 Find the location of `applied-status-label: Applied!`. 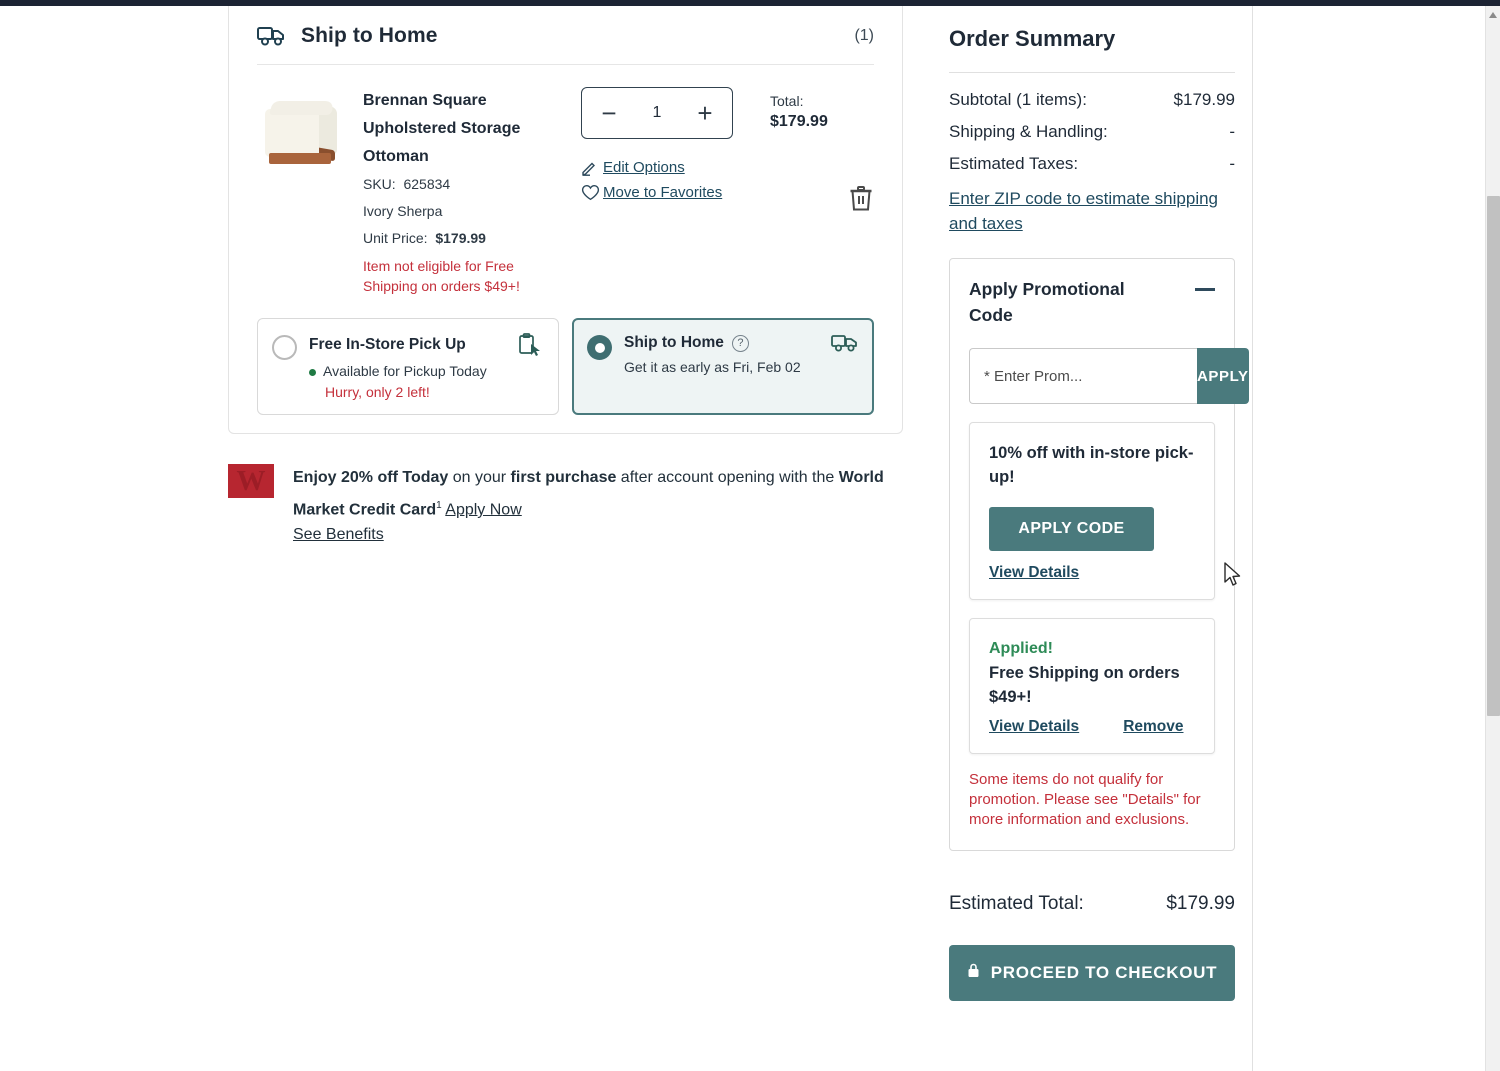

applied-status-label: Applied! is located at coordinates (1021, 648).